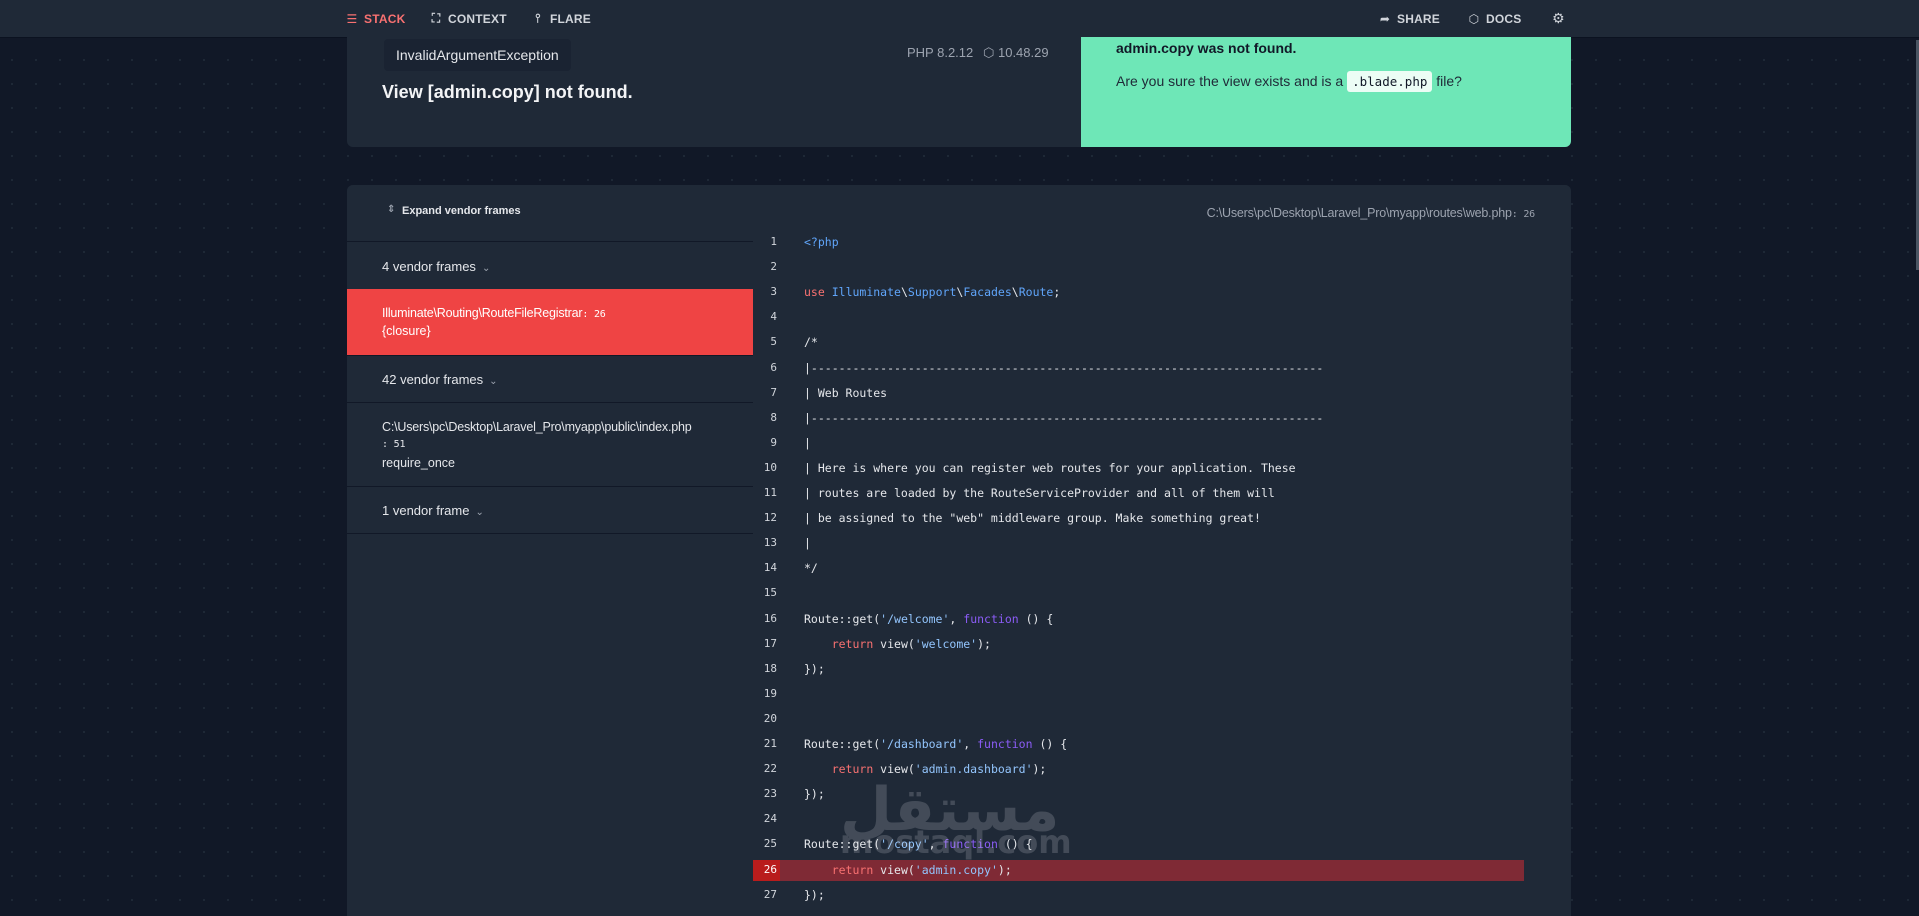  I want to click on expand-icon: ⛶, so click(436, 18).